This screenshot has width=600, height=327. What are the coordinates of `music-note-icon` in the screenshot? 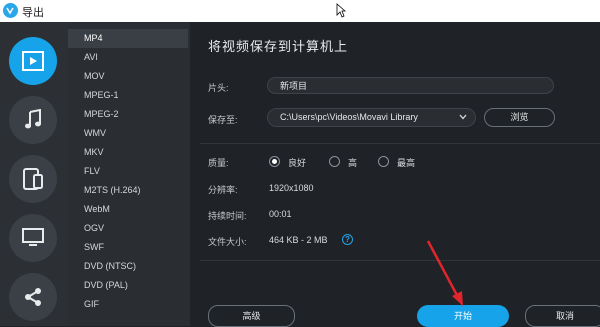 It's located at (33, 119).